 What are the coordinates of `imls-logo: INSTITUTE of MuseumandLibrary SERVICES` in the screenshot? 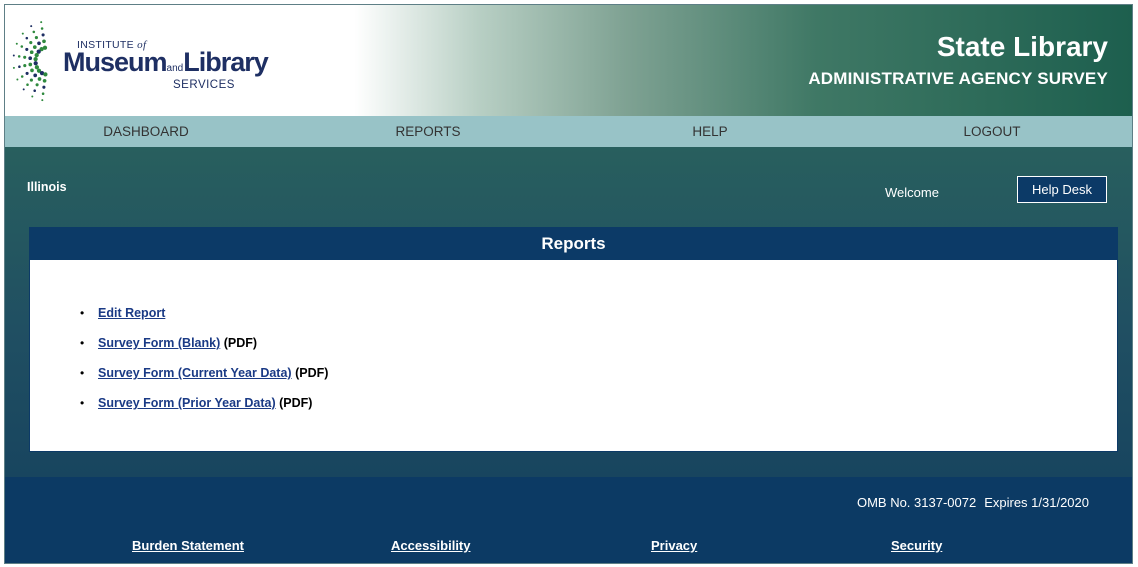 It's located at (140, 62).